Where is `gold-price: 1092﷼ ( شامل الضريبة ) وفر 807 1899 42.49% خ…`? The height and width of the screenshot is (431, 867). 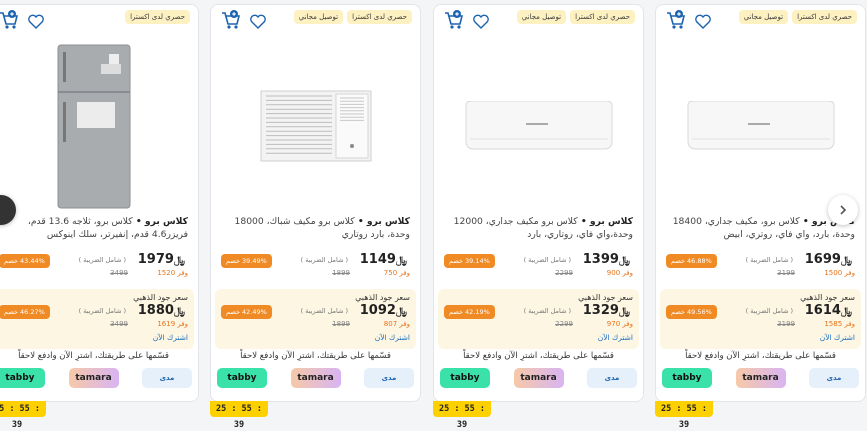
gold-price: 1092﷼ ( شامل الضريبة ) وفر 807 1899 42.49% خ… is located at coordinates (315, 318).